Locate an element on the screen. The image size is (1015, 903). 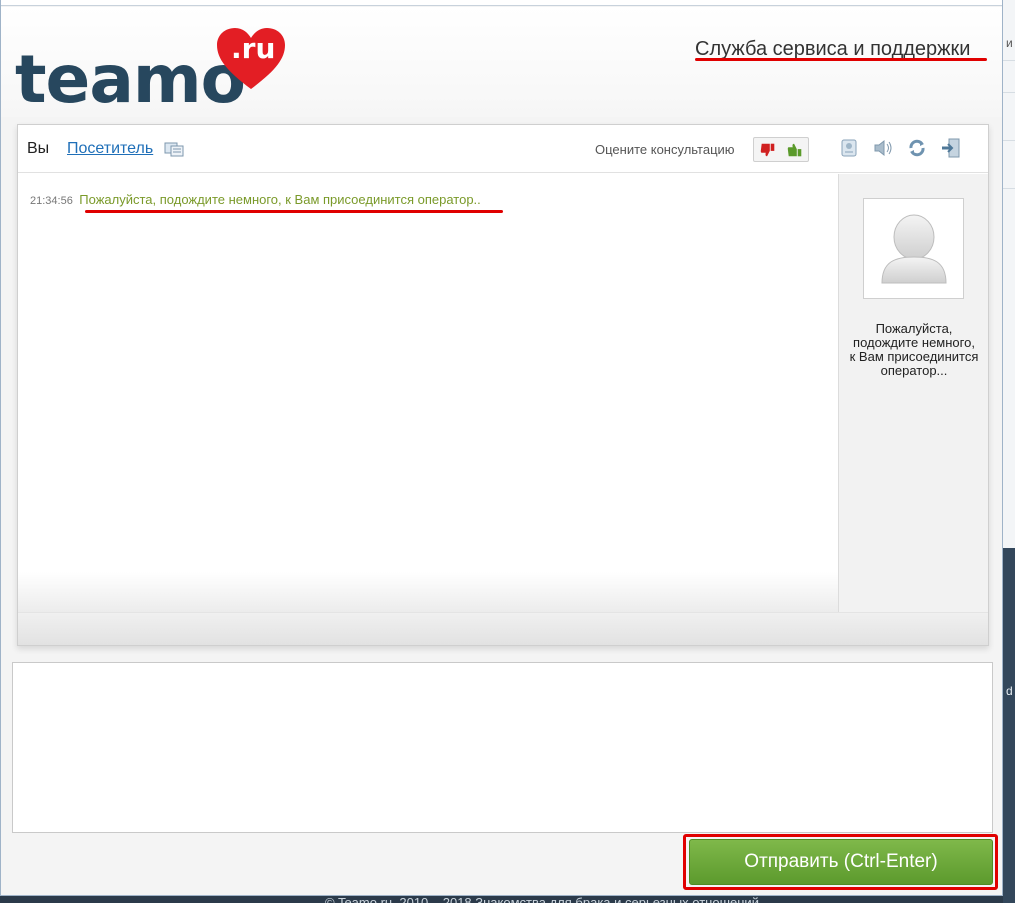
heart-icon: .ru is located at coordinates (251, 59).